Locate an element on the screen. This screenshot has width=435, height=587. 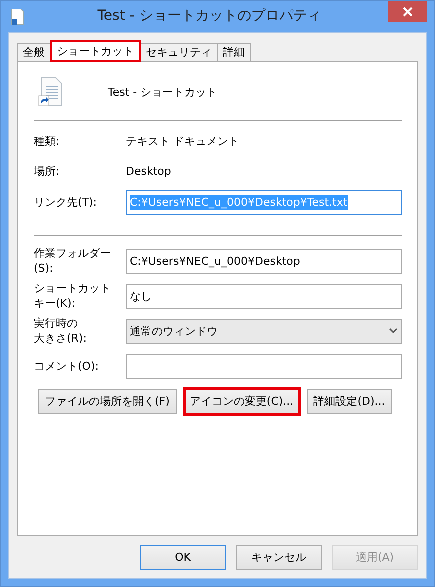
field-label: ショートカット is located at coordinates (72, 288).